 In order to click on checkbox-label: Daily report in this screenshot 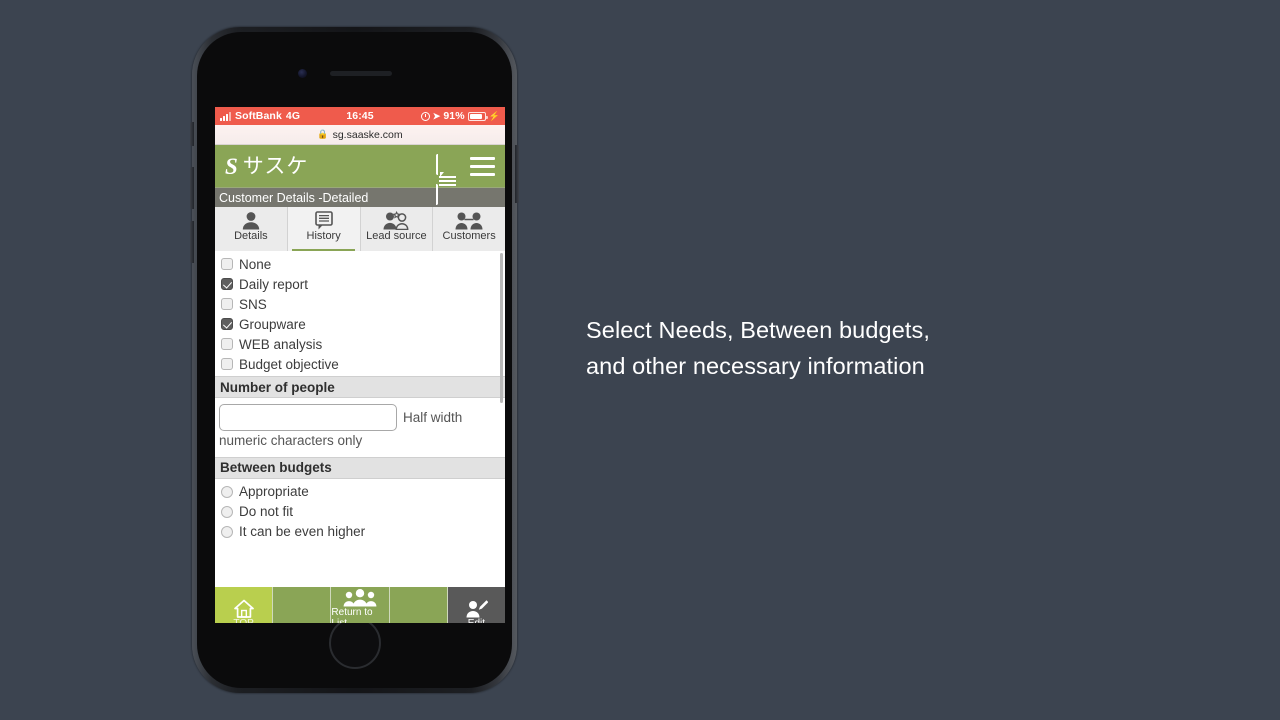, I will do `click(274, 284)`.